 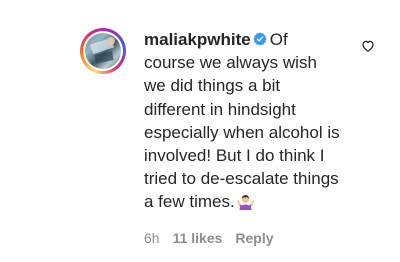 I want to click on likes-count: 11 likes, so click(x=198, y=238).